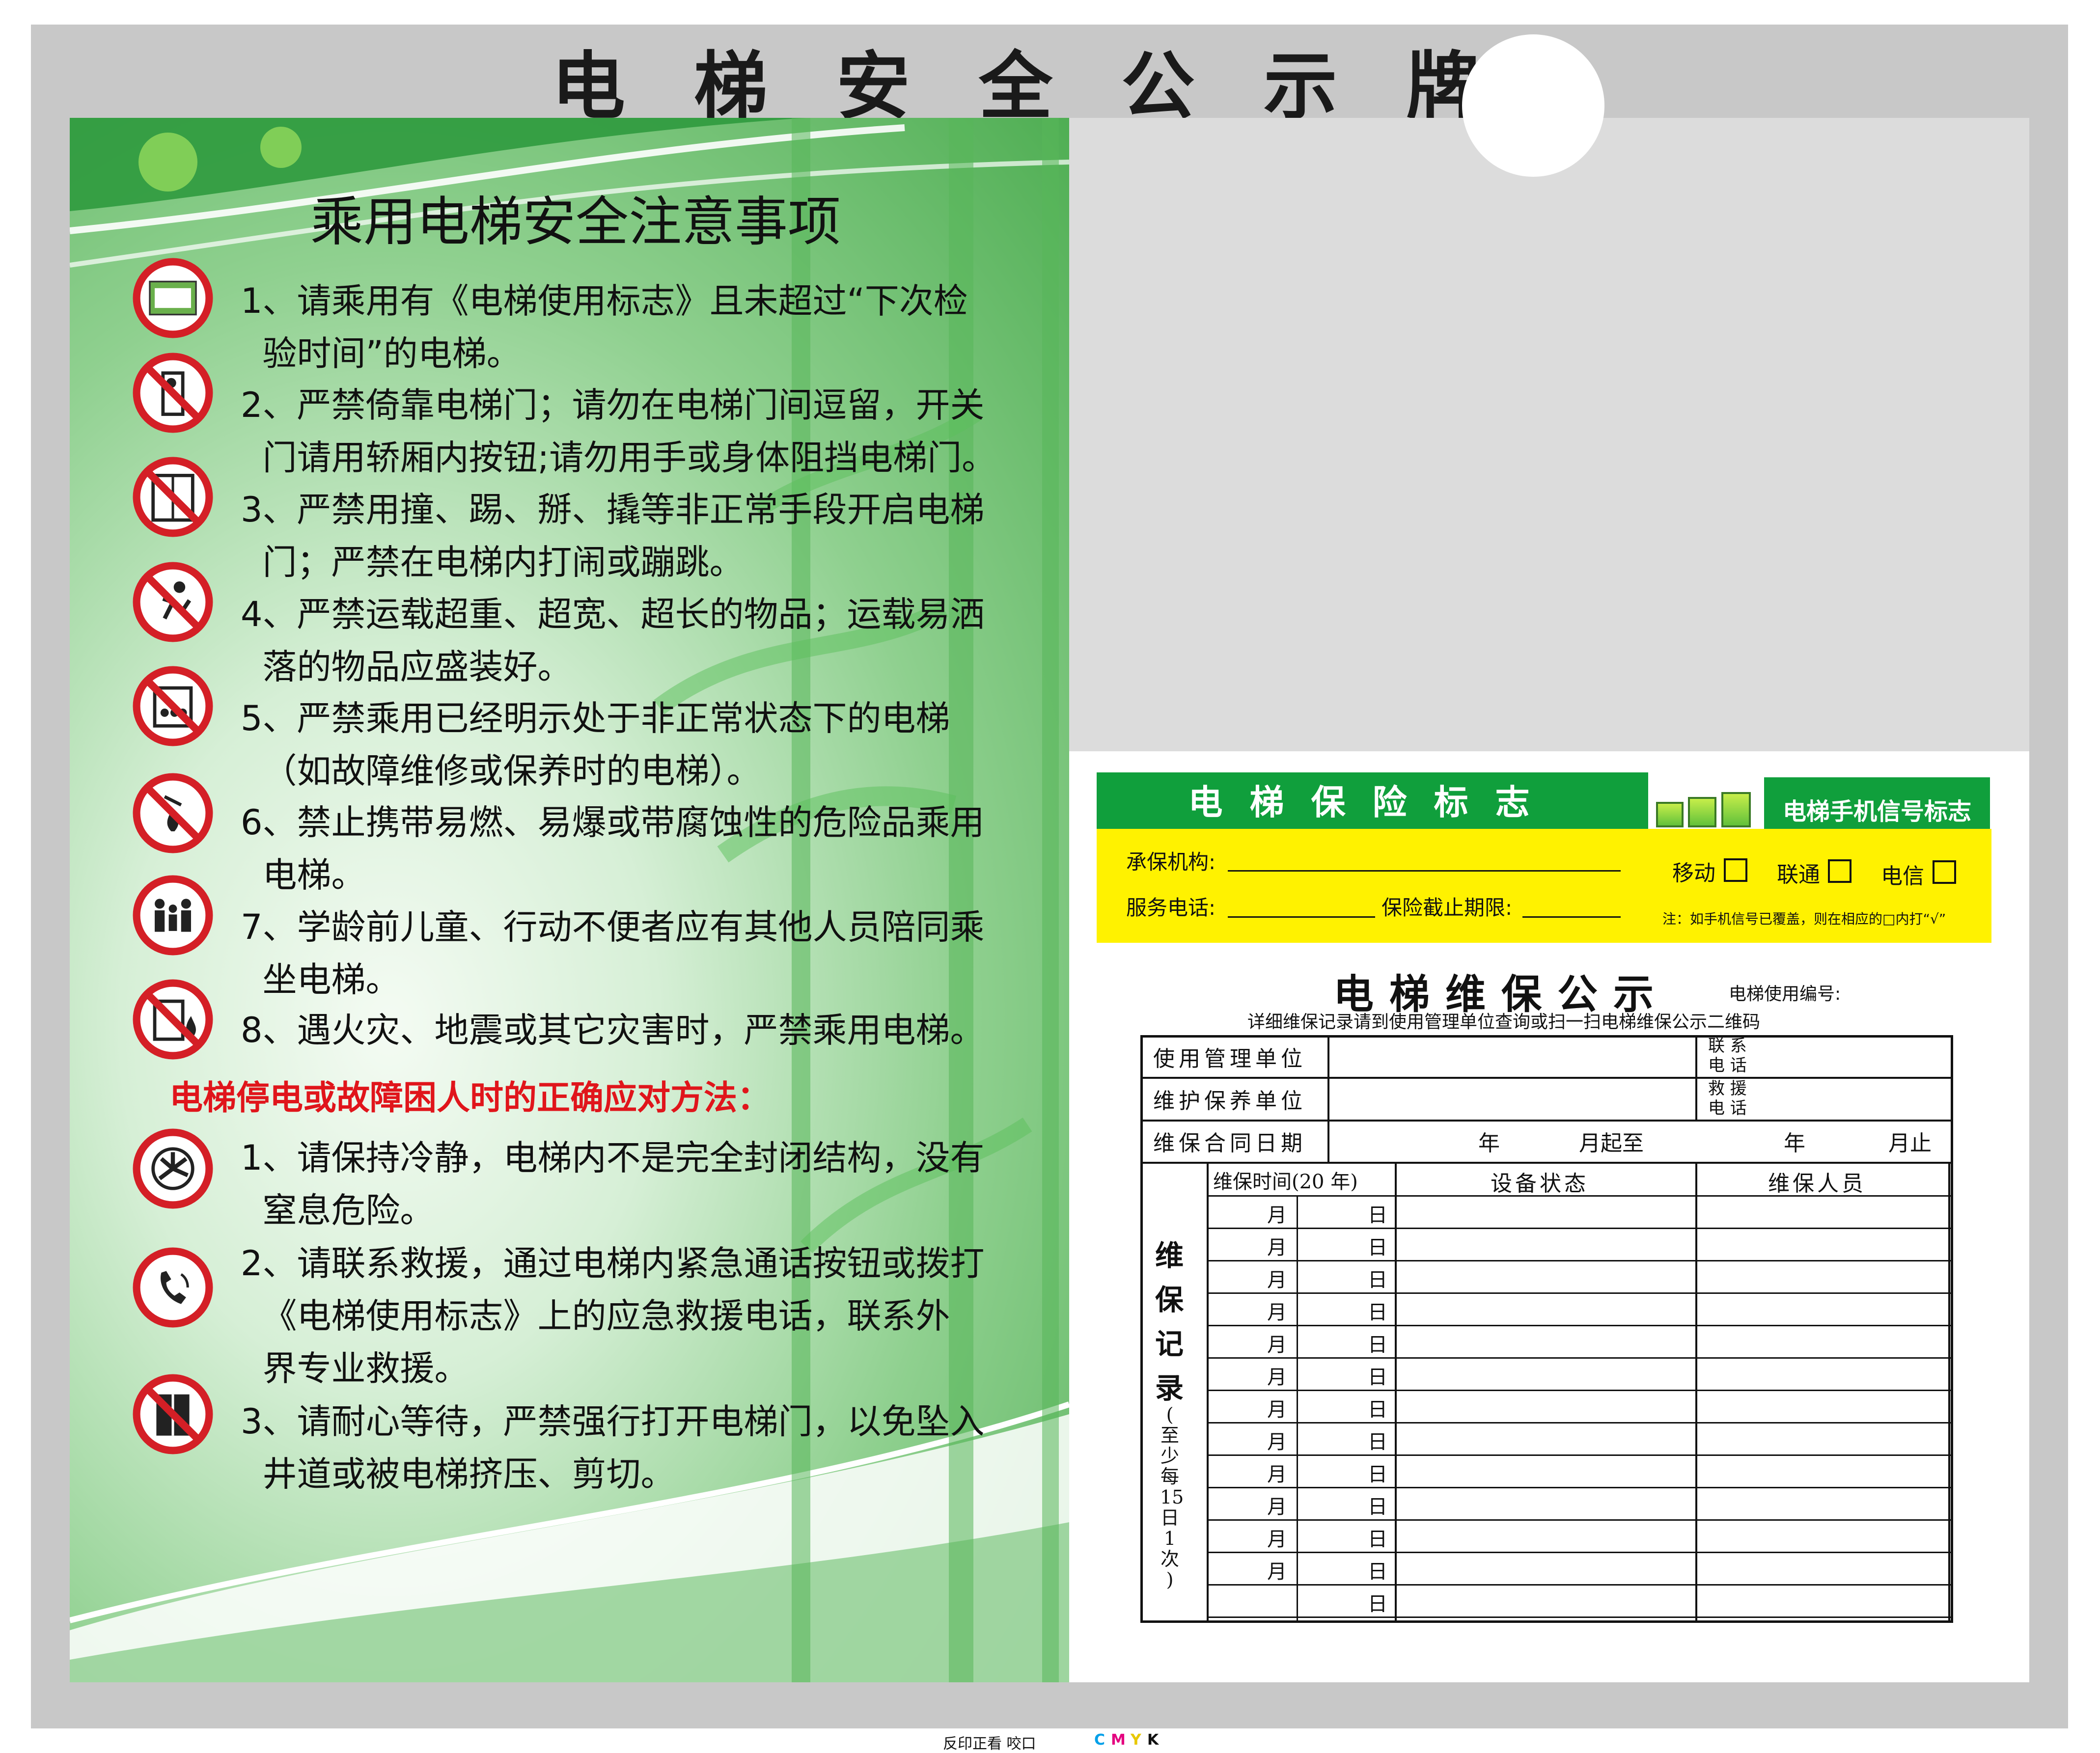 The width and height of the screenshot is (2100, 1753). Describe the element at coordinates (595, 744) in the screenshot. I see `rule-5: 5、严禁乘用已经明示处于非正常状态下的电梯 （如故障维修或保养时的电梯）。` at that location.